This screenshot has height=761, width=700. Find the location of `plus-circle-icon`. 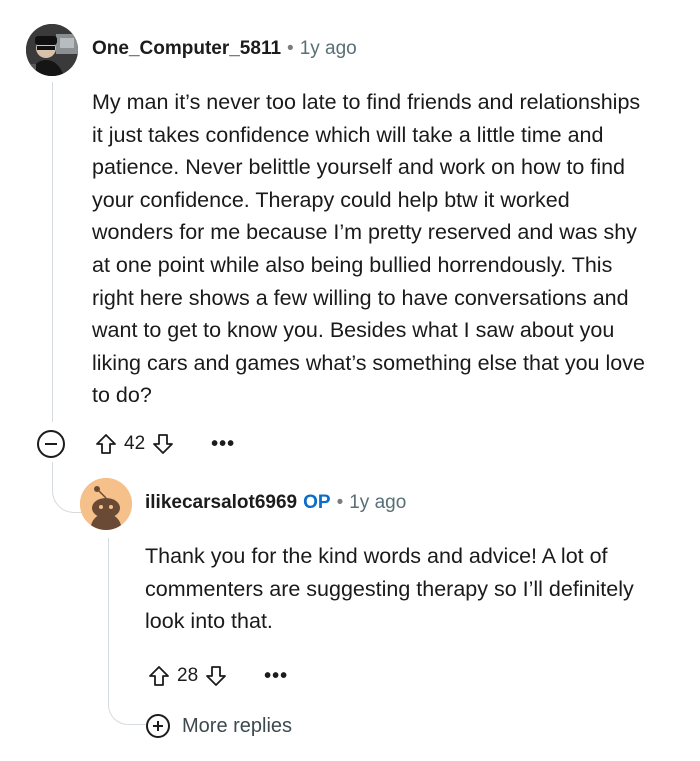

plus-circle-icon is located at coordinates (158, 726).